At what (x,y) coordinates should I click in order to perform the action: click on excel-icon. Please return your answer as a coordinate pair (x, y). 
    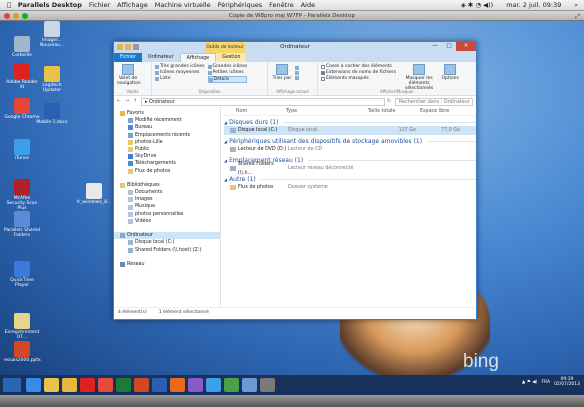
    Looking at the image, I should click on (123, 385).